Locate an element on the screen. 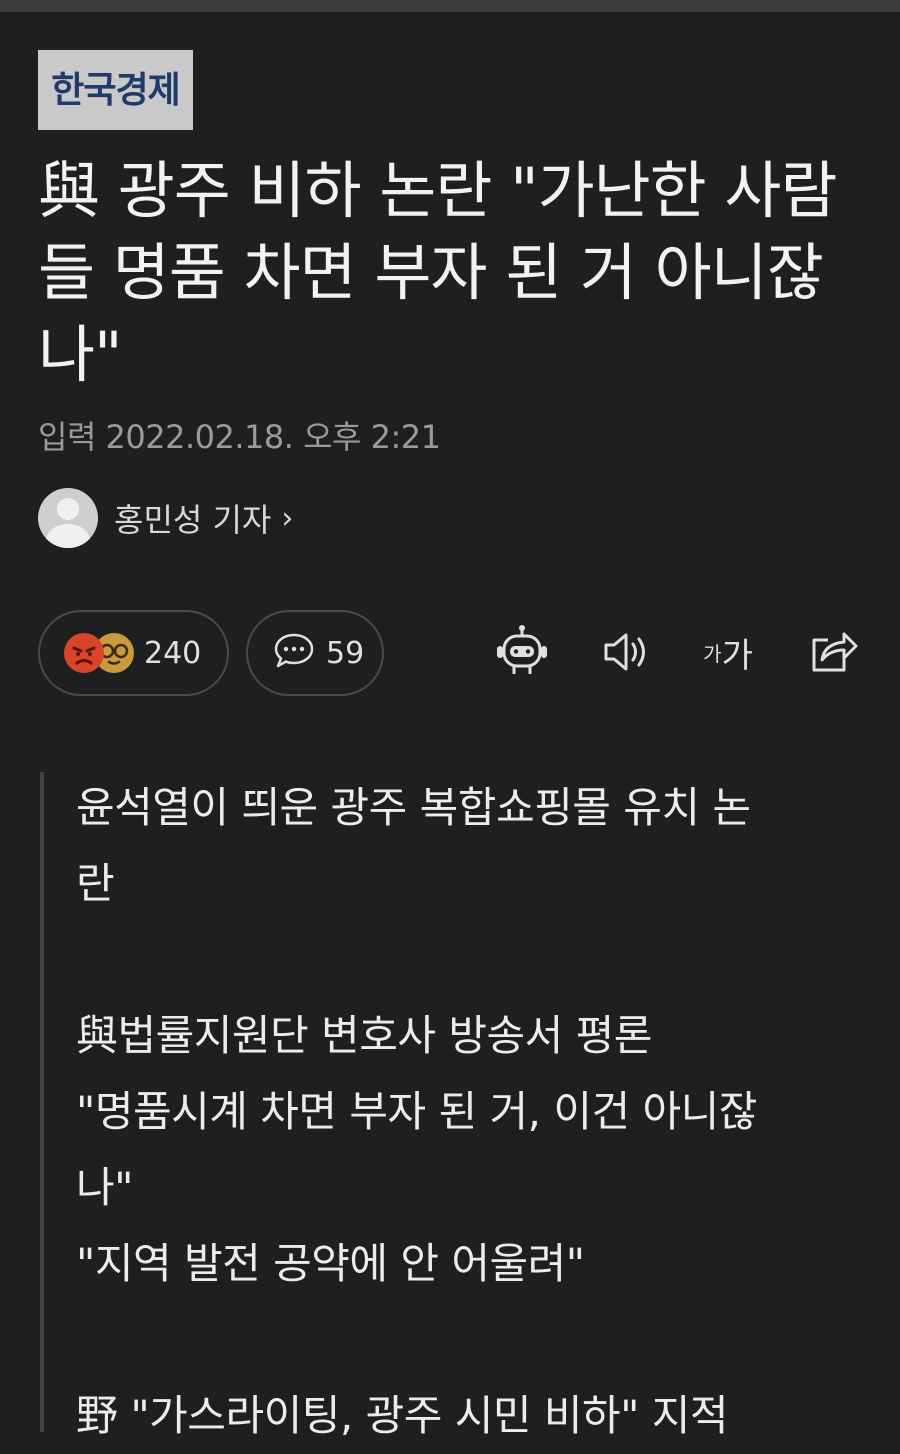  share-icon is located at coordinates (832, 652).